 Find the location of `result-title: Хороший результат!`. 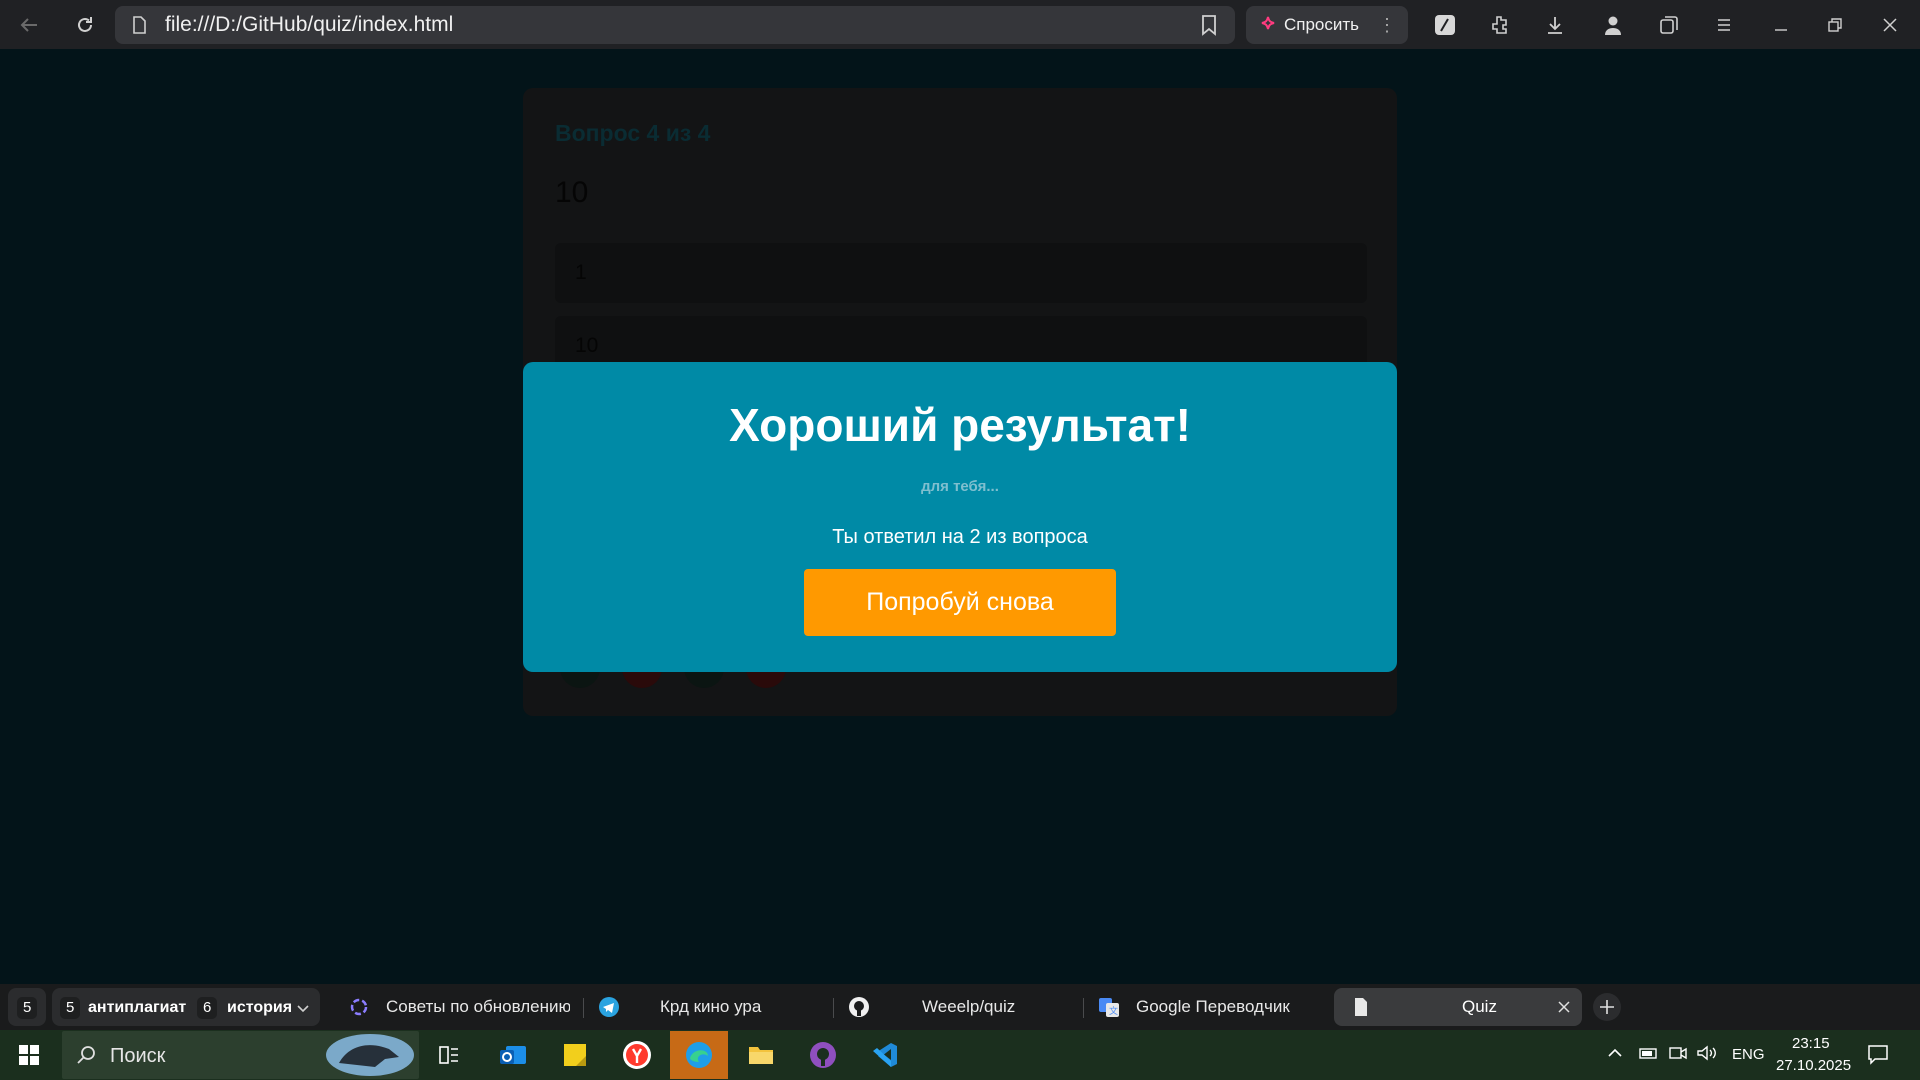

result-title: Хороший результат! is located at coordinates (960, 425).